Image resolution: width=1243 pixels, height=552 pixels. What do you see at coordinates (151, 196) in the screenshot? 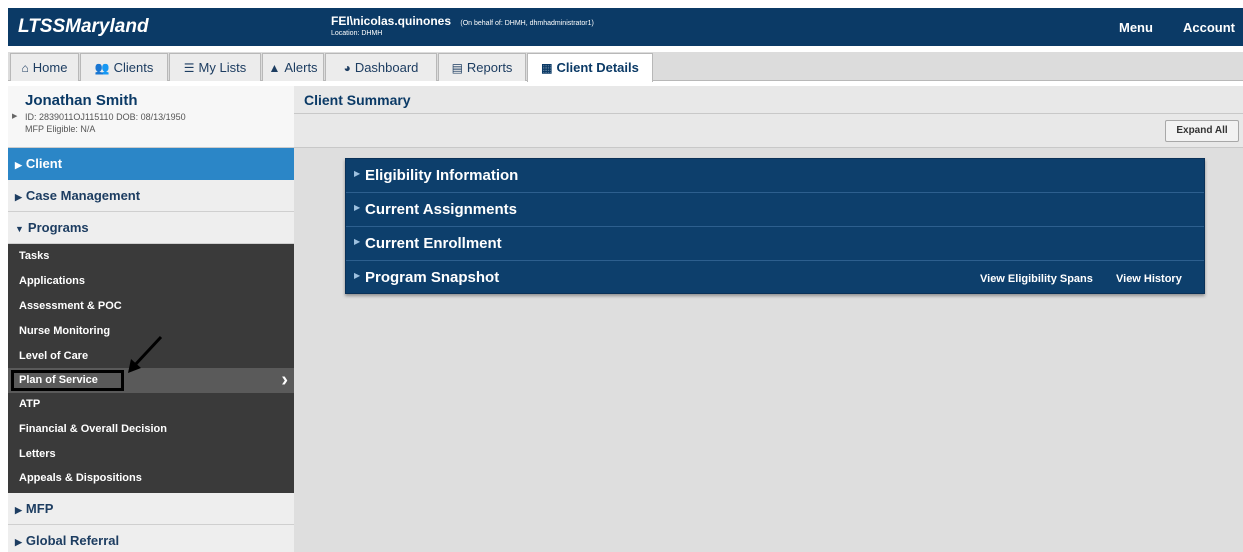
I see `sidebar-section-case-management: ▶ Case Management` at bounding box center [151, 196].